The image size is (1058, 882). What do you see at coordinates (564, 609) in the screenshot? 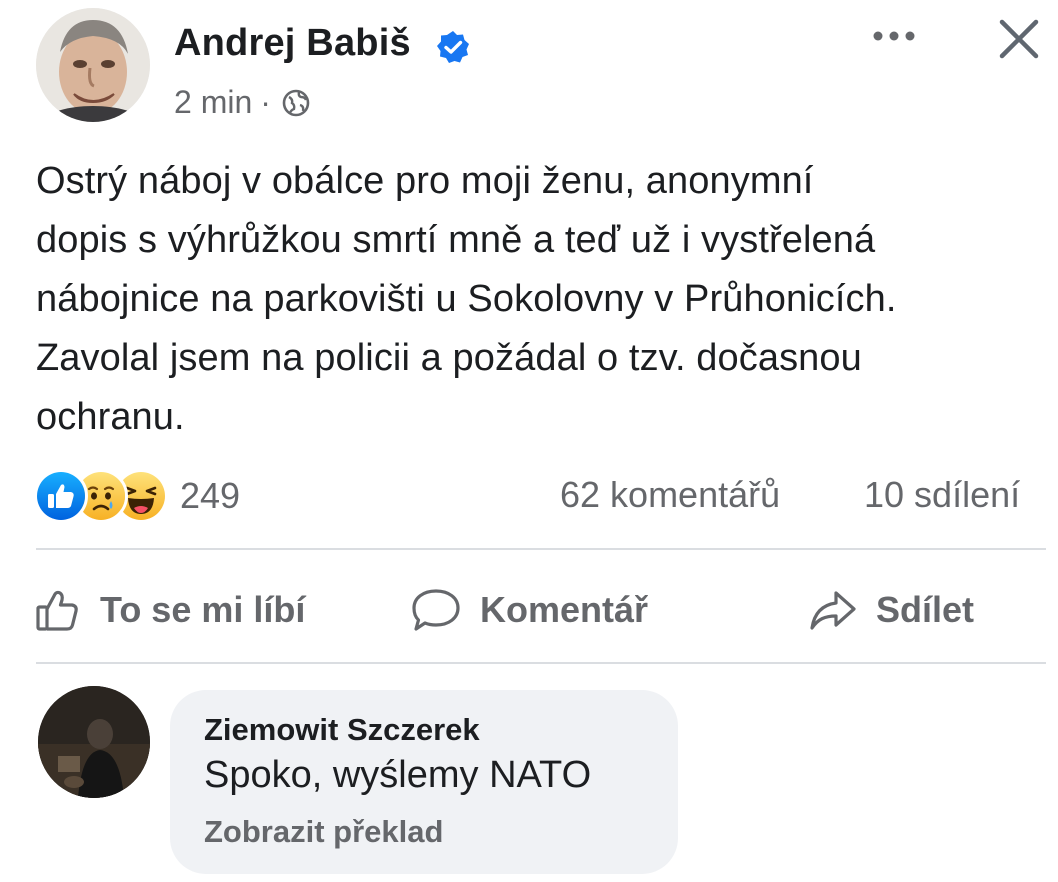
I see `comment-button-label: Komentář` at bounding box center [564, 609].